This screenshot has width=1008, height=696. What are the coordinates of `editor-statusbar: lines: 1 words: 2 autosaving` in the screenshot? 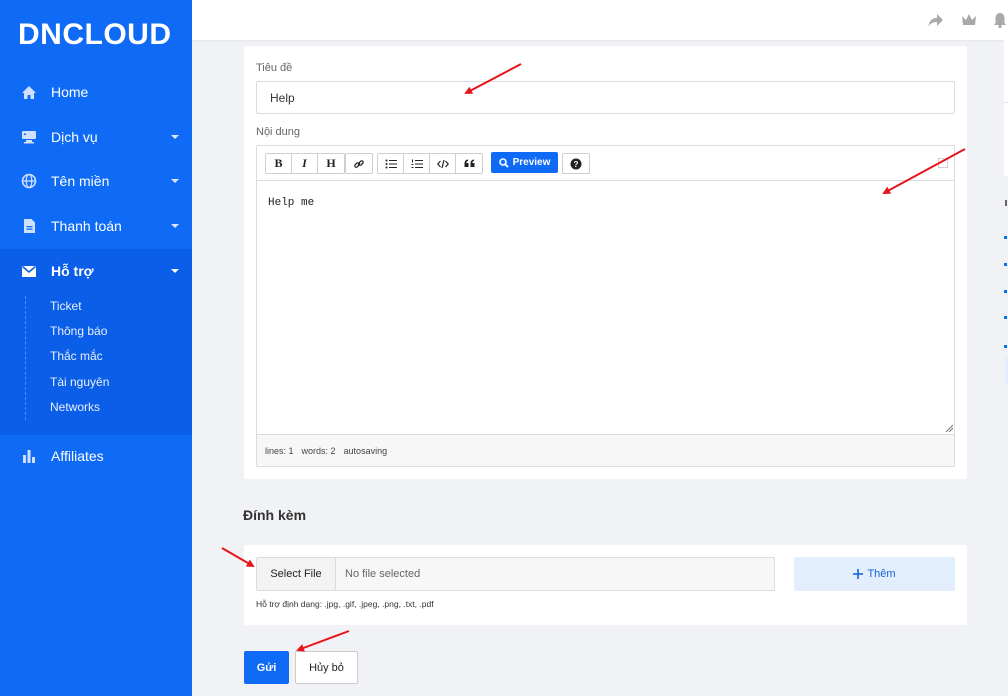 It's located at (605, 450).